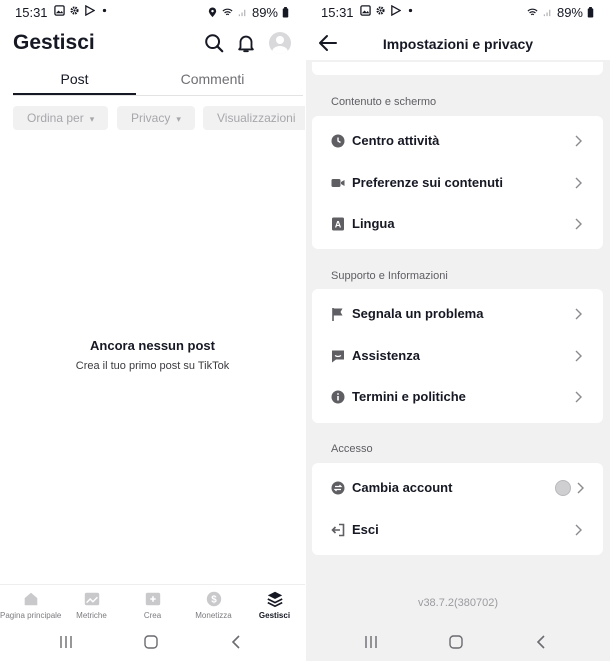 This screenshot has width=610, height=661. Describe the element at coordinates (352, 449) in the screenshot. I see `section-label-access: Accesso` at that location.